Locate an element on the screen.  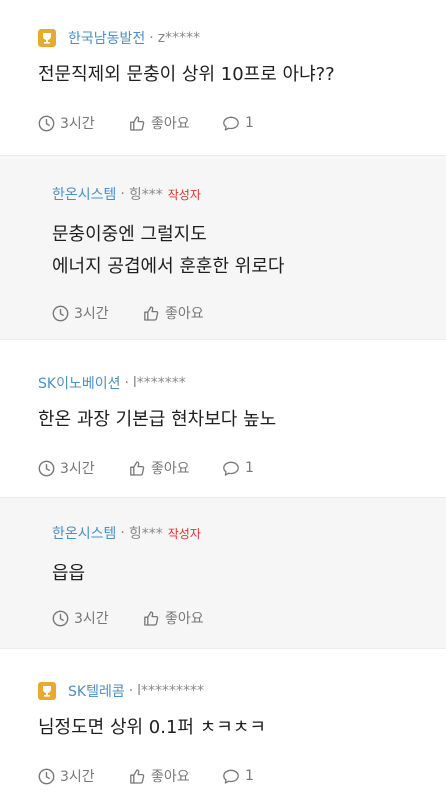
comment-text: 님정도면 상위 0.1퍼 ㅊㅋㅊㅋ is located at coordinates (242, 728).